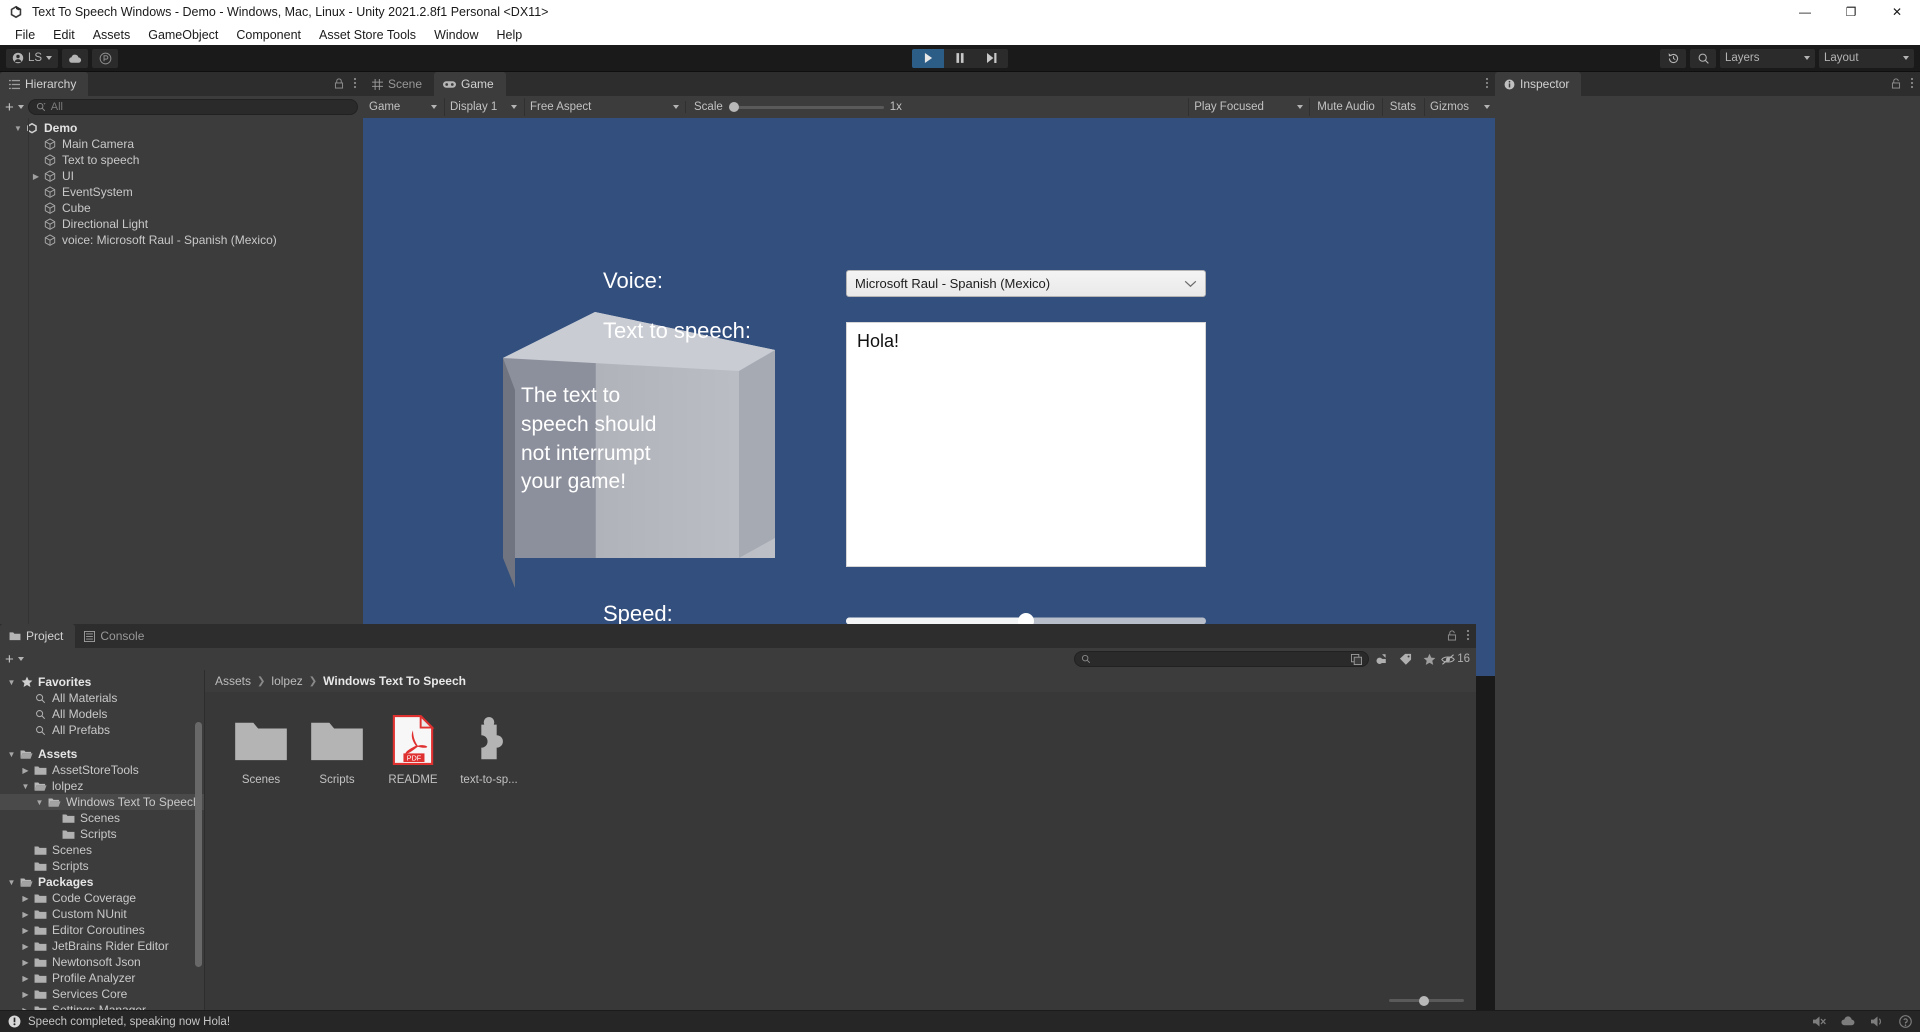 The width and height of the screenshot is (1920, 1032). Describe the element at coordinates (470, 84) in the screenshot. I see `tab-game: Game` at that location.